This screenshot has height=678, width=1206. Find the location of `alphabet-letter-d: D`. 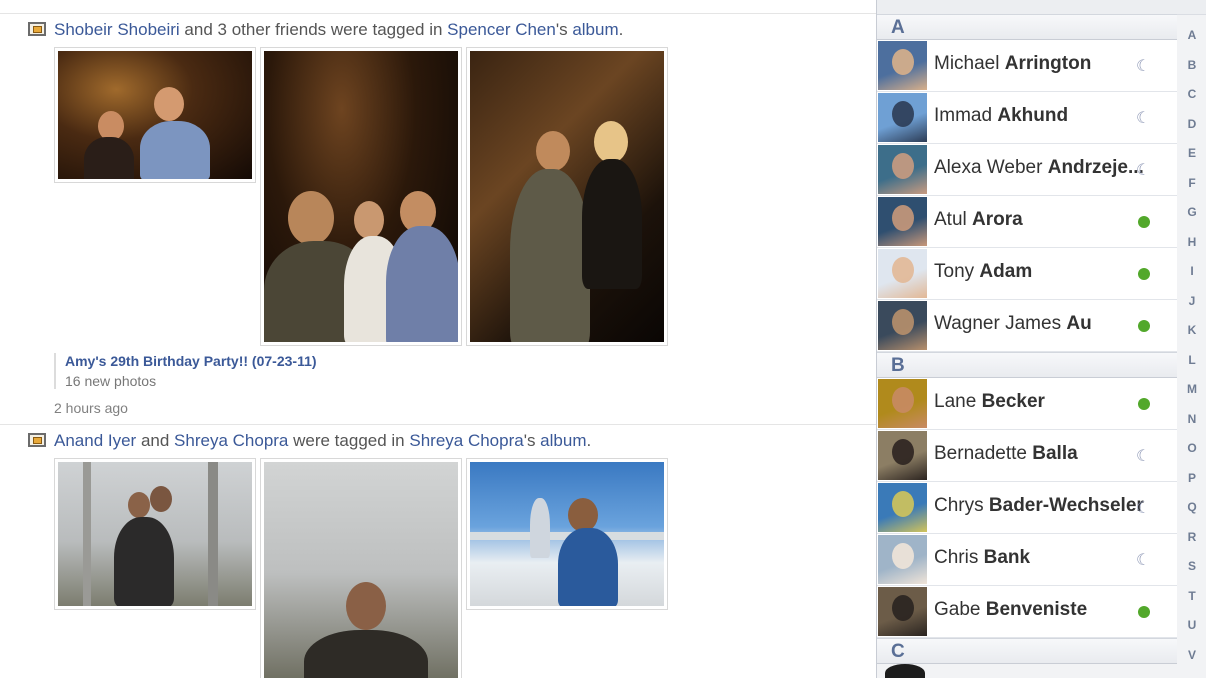

alphabet-letter-d: D is located at coordinates (1191, 124).